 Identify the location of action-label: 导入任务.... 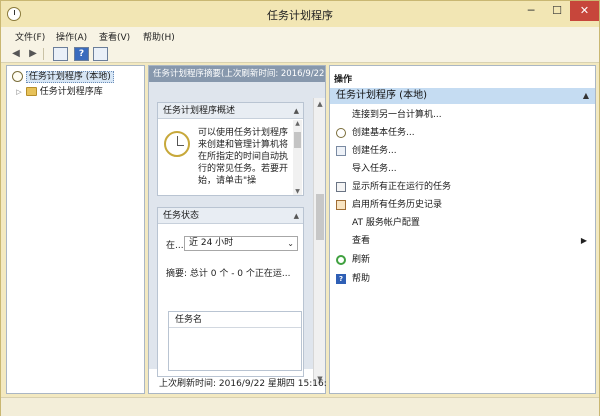
(374, 169).